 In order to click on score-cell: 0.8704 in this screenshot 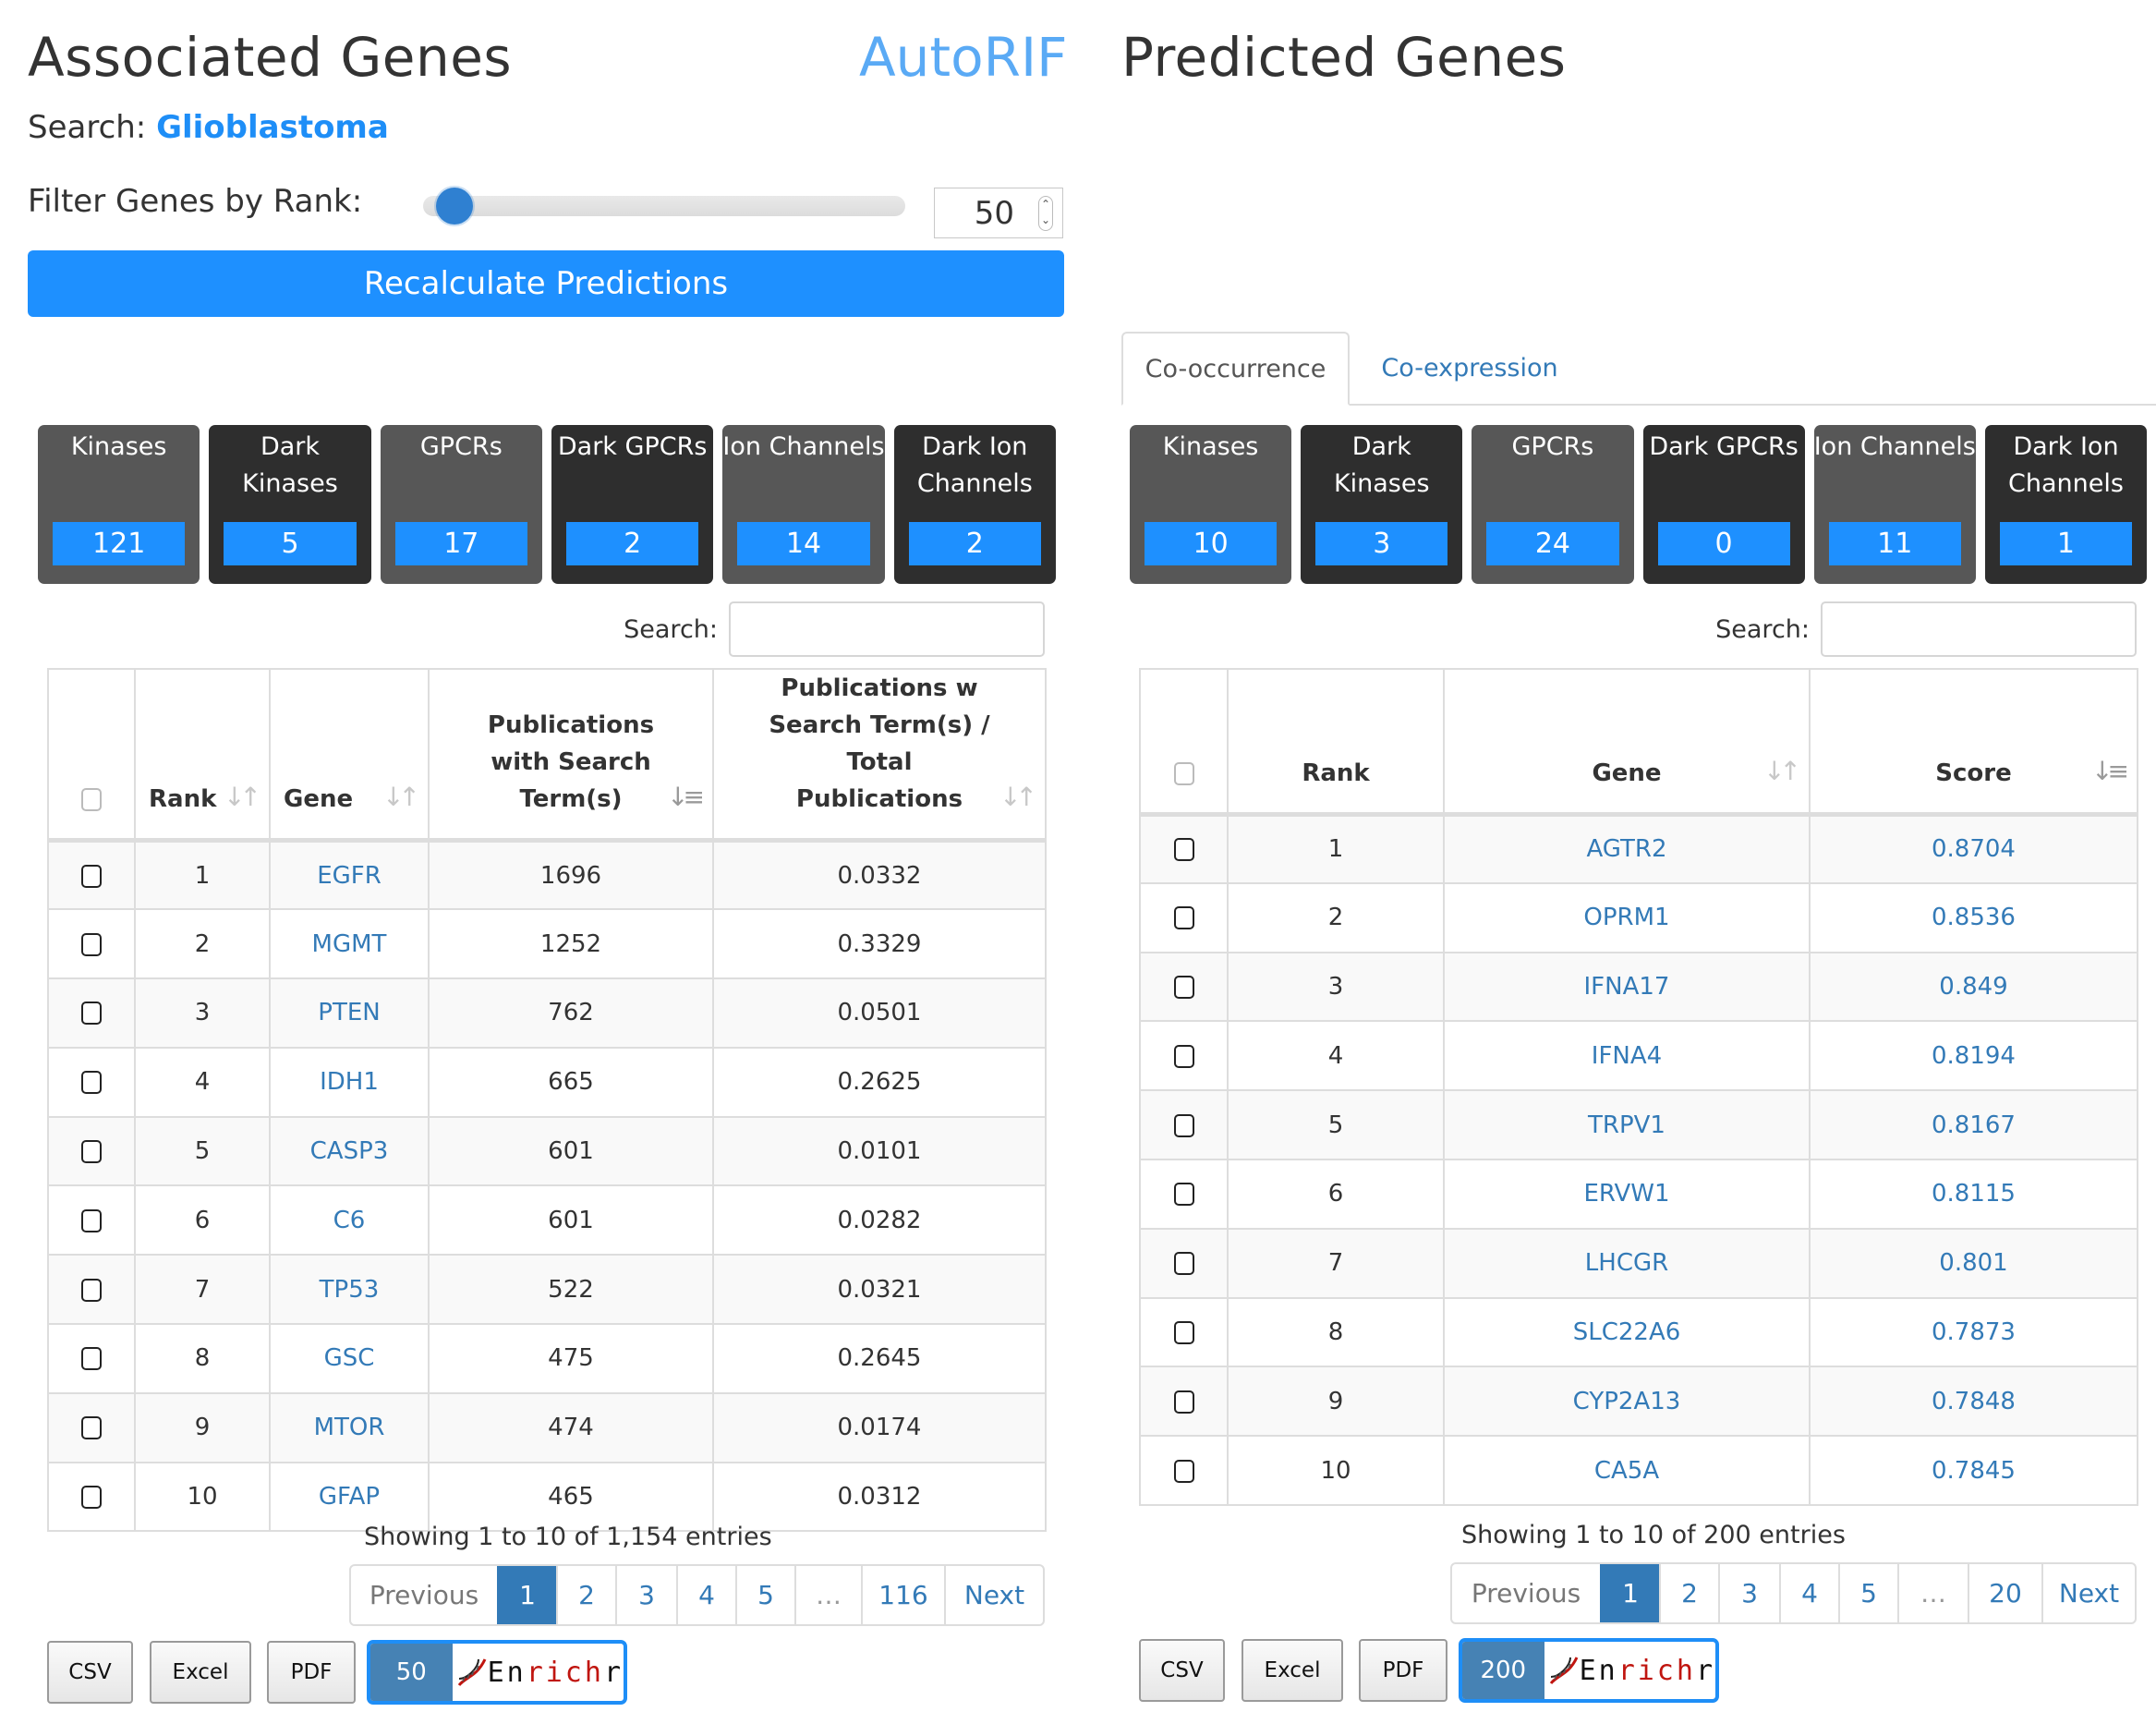, I will do `click(1973, 848)`.